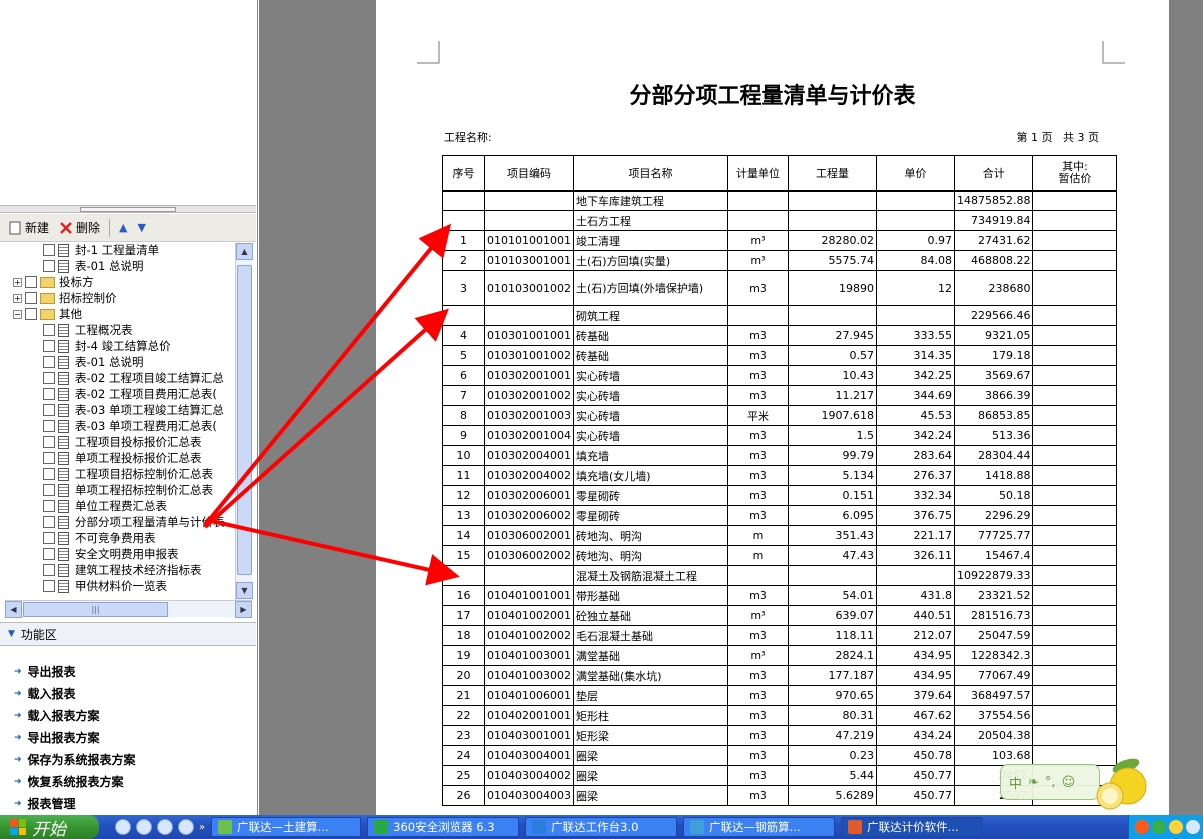 This screenshot has width=1203, height=839. I want to click on tree-item: 工程项目招标控制价汇总表, so click(128, 474).